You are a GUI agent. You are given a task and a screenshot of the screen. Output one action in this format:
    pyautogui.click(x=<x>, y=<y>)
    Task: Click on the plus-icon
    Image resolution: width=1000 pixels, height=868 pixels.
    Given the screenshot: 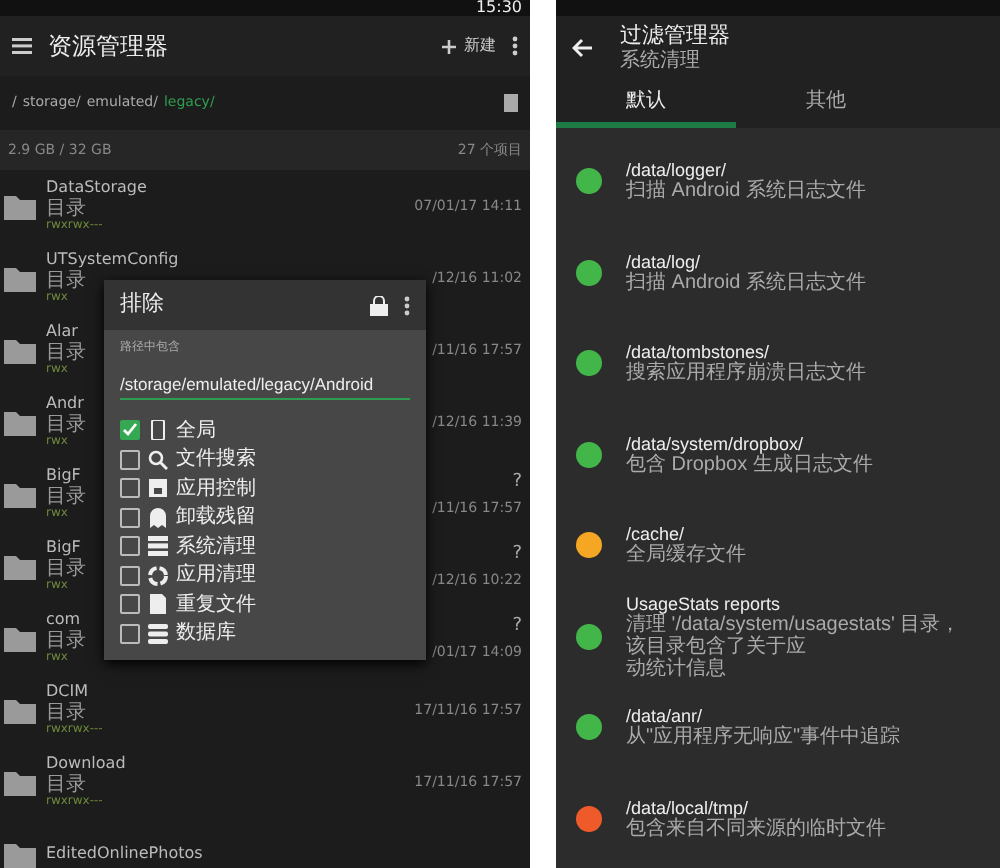 What is the action you would take?
    pyautogui.click(x=449, y=46)
    